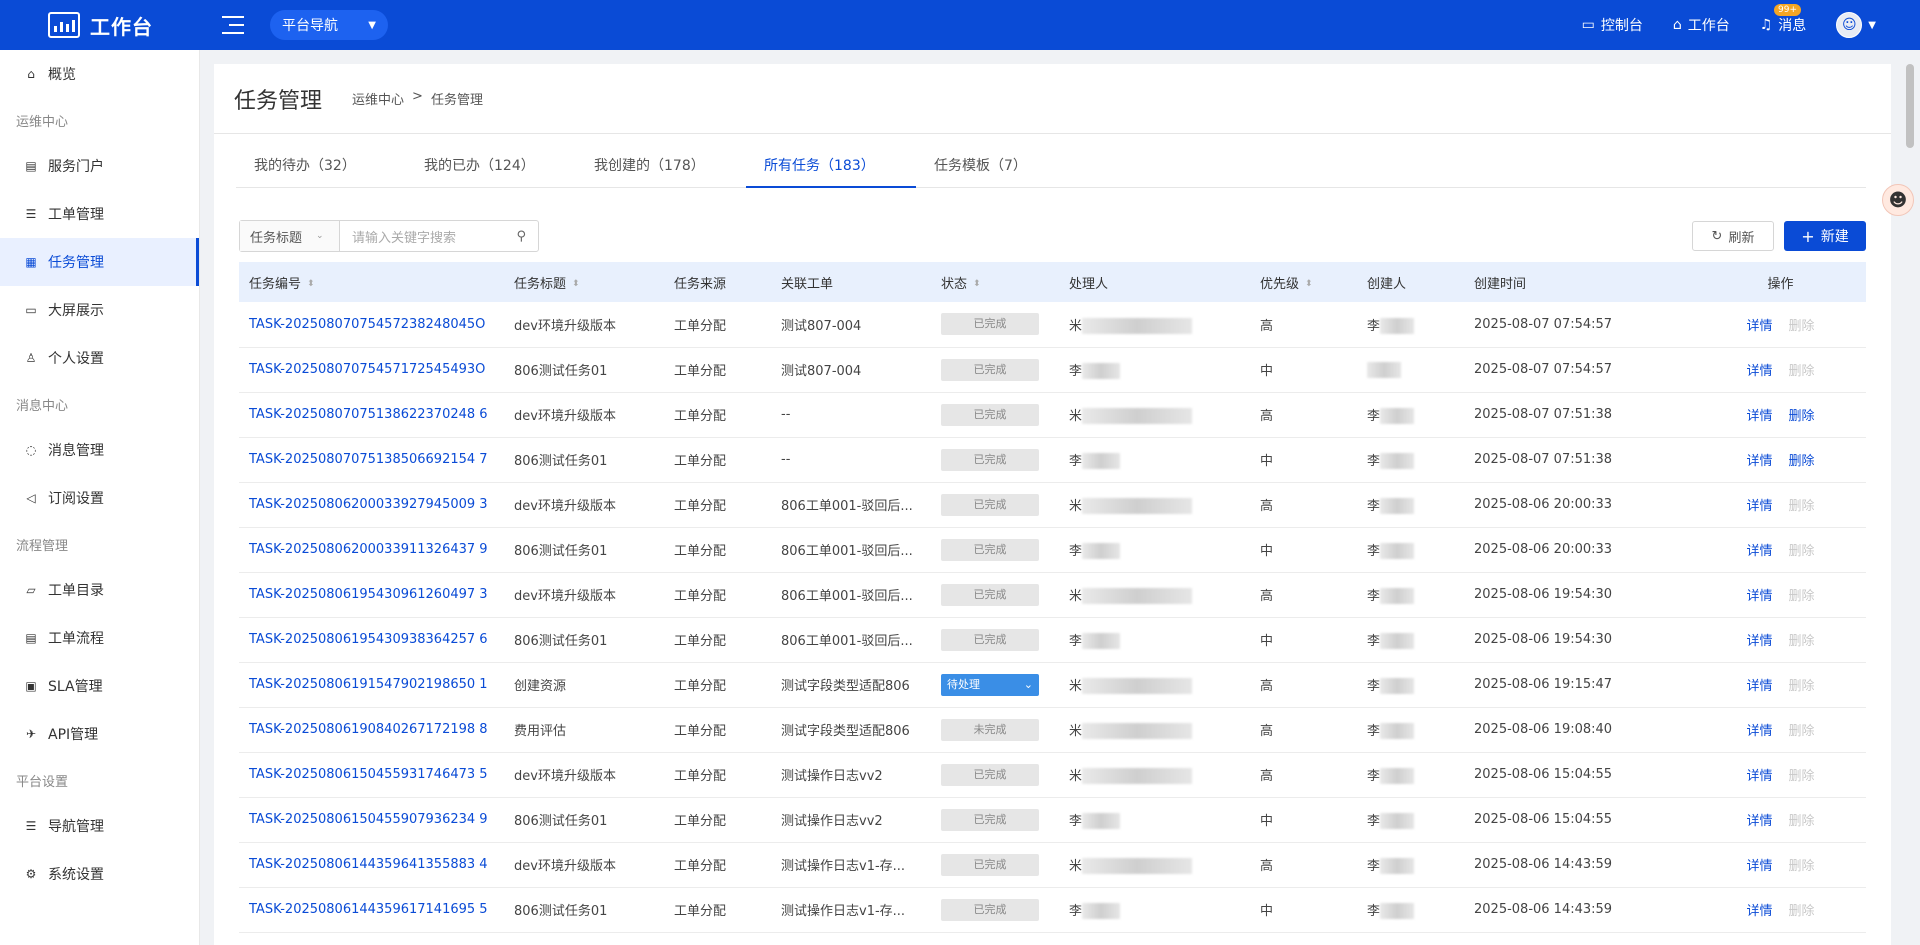  Describe the element at coordinates (368, 549) in the screenshot. I see `task-id-link-text: TASK-20250806200033911326437 9` at that location.